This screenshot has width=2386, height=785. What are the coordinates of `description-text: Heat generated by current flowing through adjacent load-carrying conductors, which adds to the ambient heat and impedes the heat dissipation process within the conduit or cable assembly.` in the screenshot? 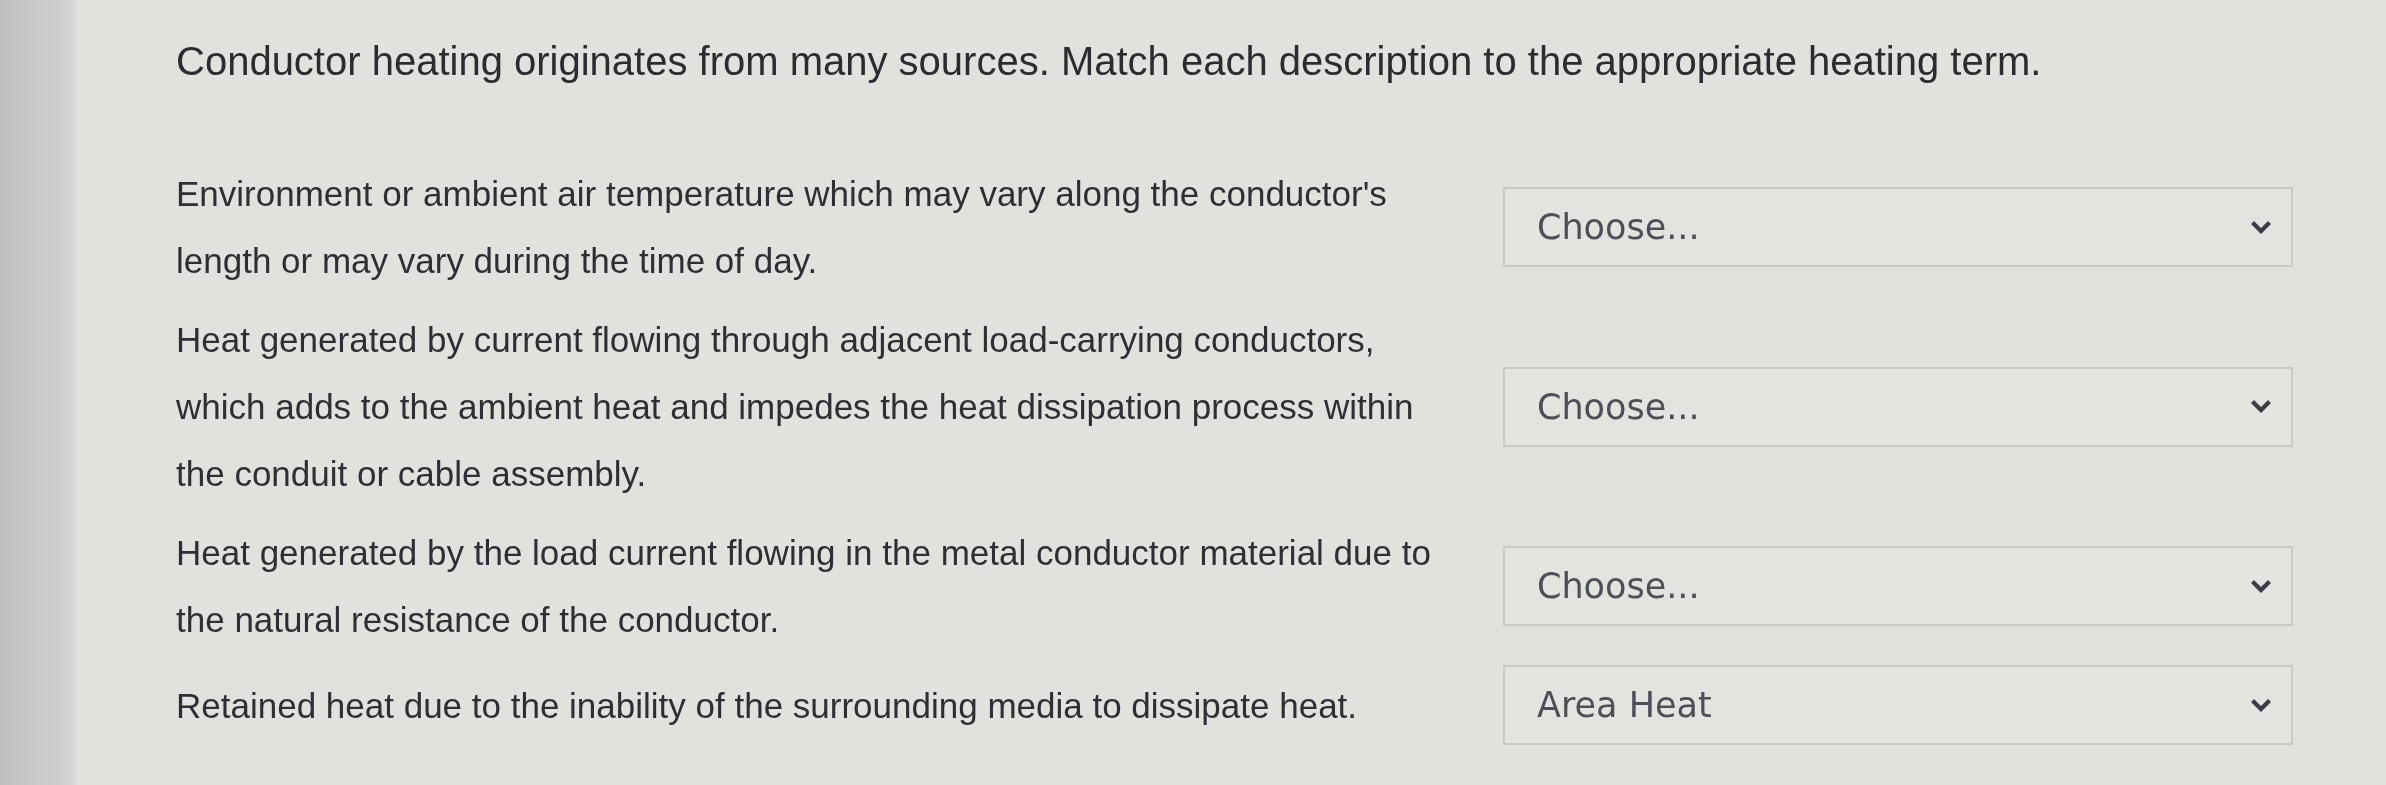 It's located at (795, 407).